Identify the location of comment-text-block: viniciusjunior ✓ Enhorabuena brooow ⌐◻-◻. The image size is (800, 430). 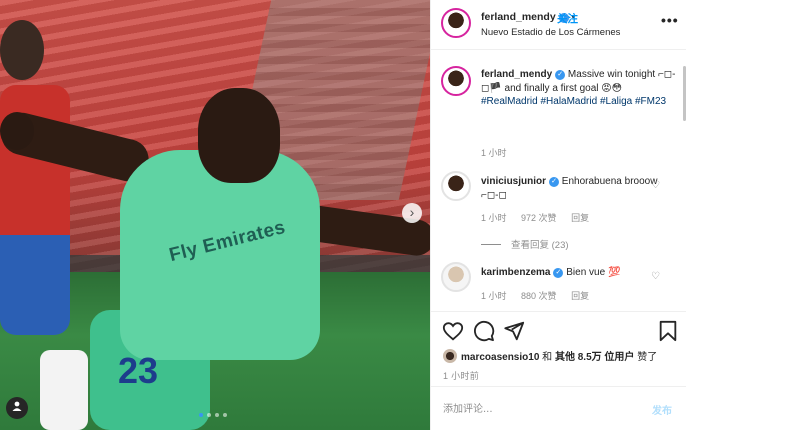
(579, 188).